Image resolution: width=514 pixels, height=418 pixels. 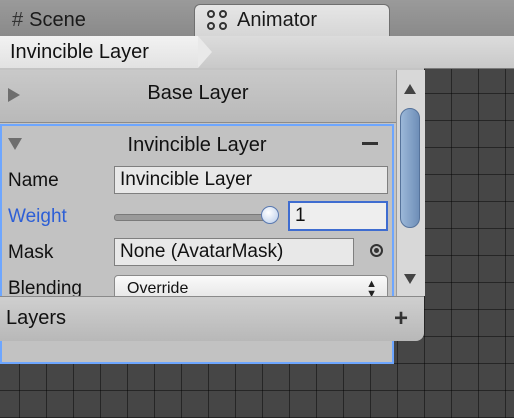 What do you see at coordinates (410, 89) in the screenshot?
I see `scroll-up-icon` at bounding box center [410, 89].